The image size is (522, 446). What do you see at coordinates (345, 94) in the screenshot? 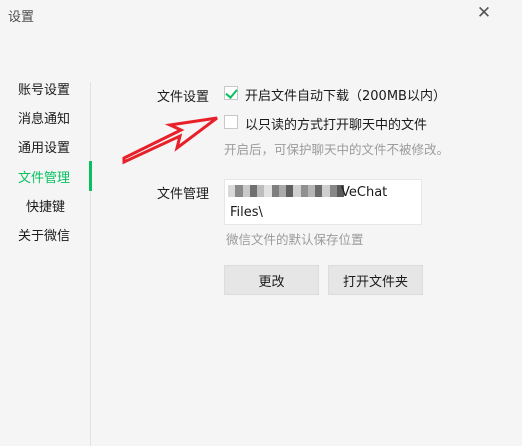
I see `auto-download-text: 开启文件自动下载（200MB以内）` at bounding box center [345, 94].